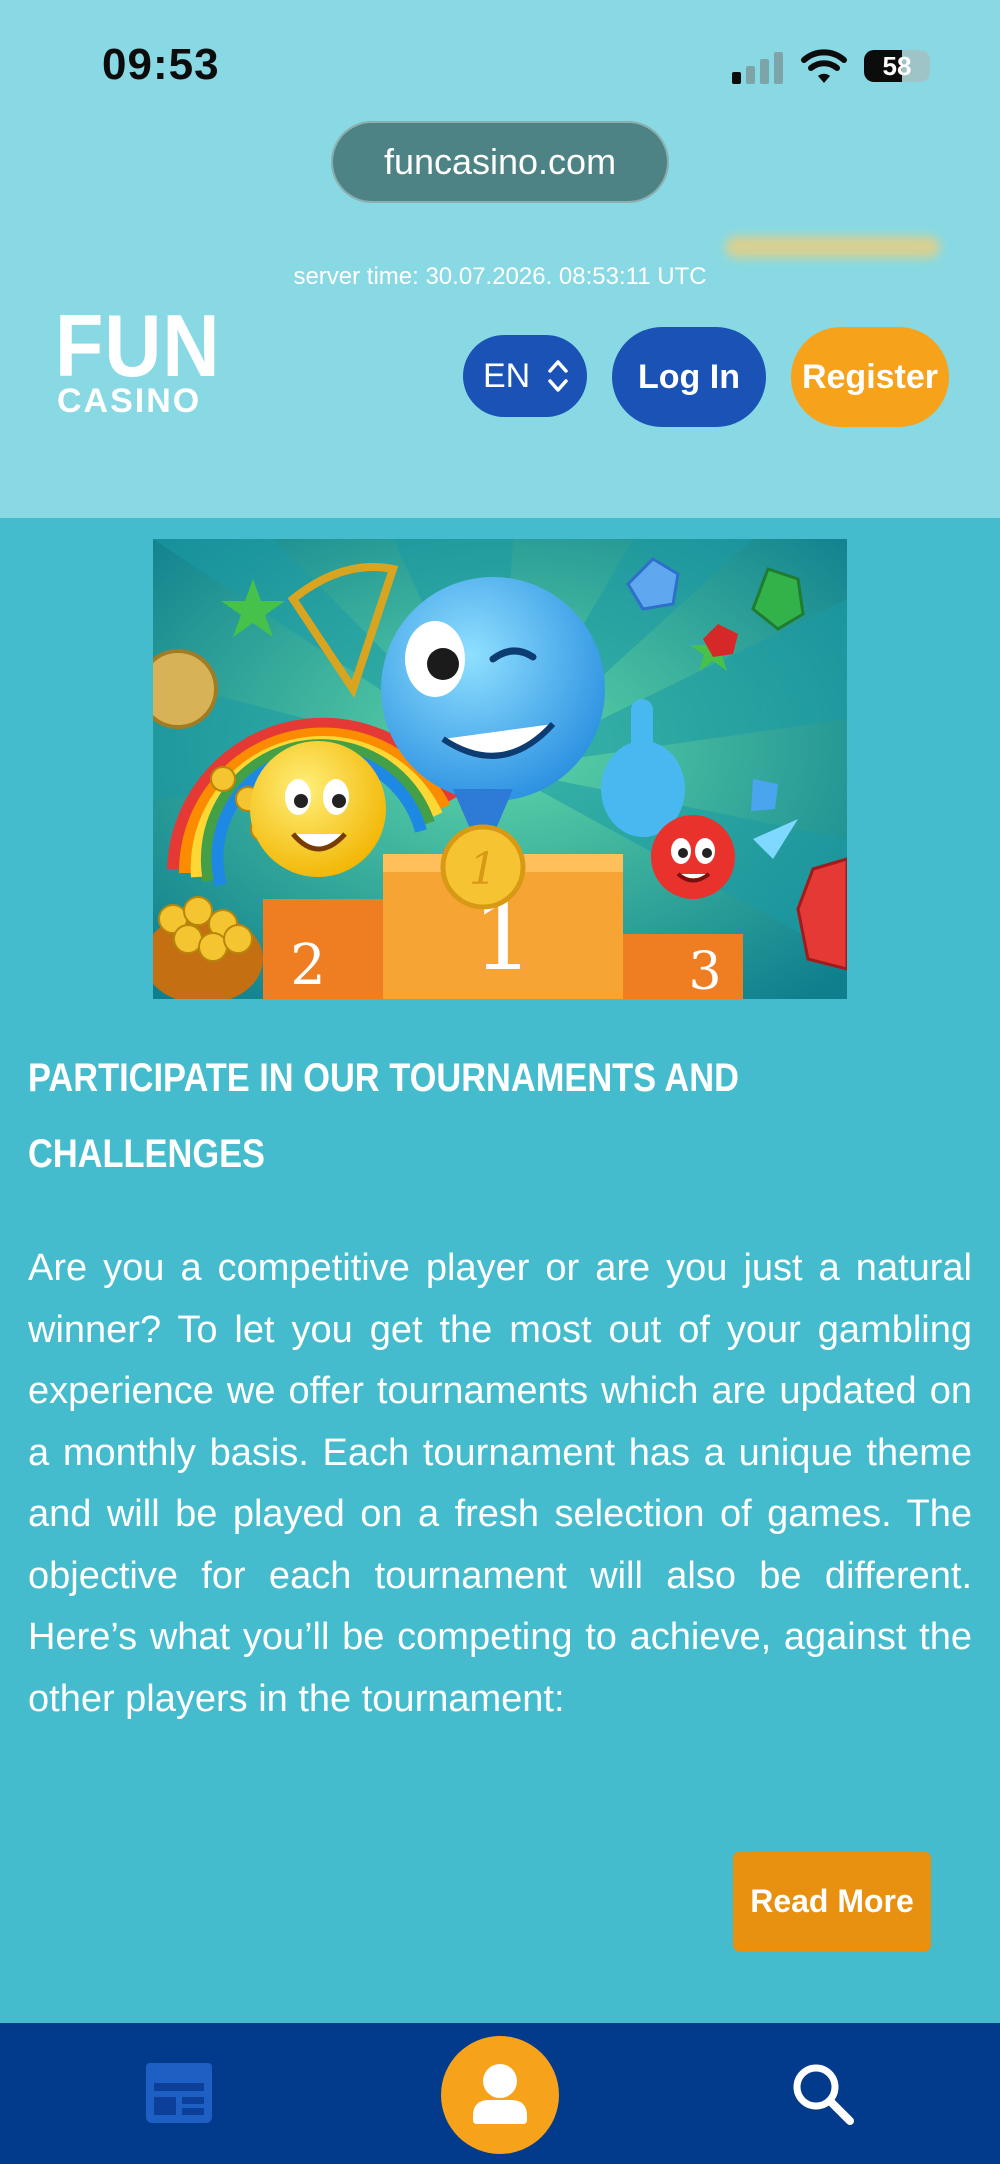 This screenshot has height=2164, width=1000. I want to click on language-code: EN, so click(507, 376).